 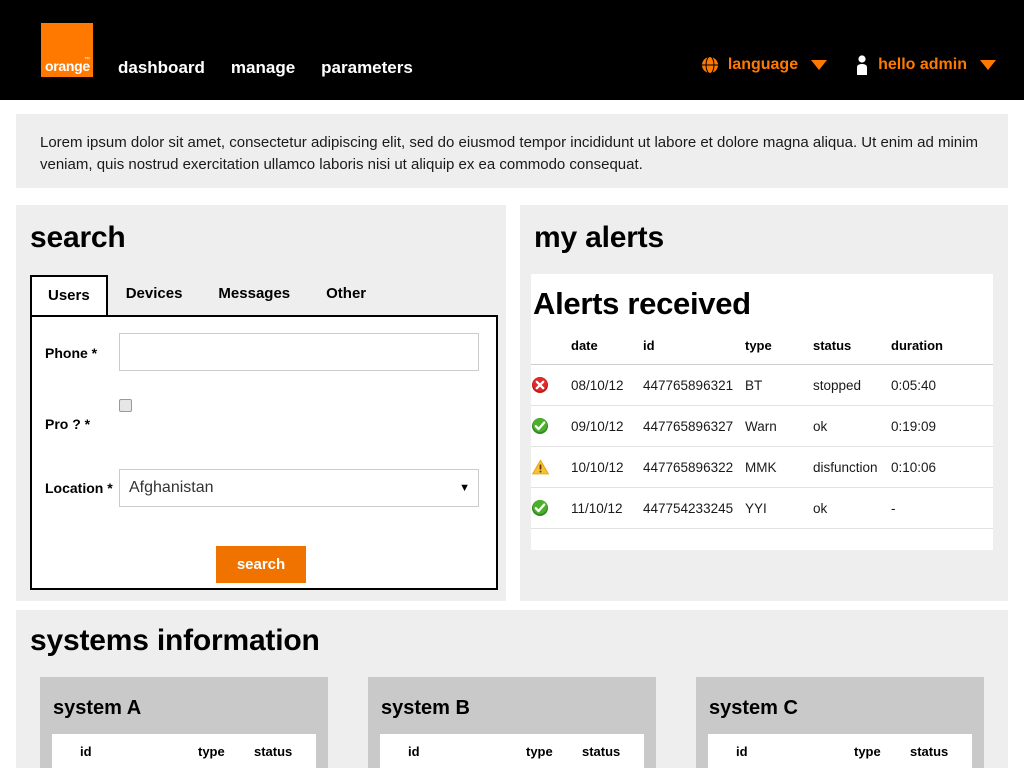 I want to click on alerts-col-status: status, so click(x=852, y=349).